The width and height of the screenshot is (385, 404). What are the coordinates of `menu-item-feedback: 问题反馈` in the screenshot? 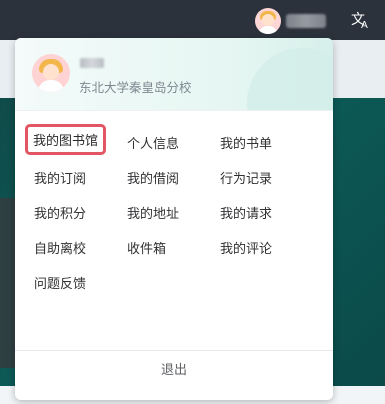 It's located at (60, 282).